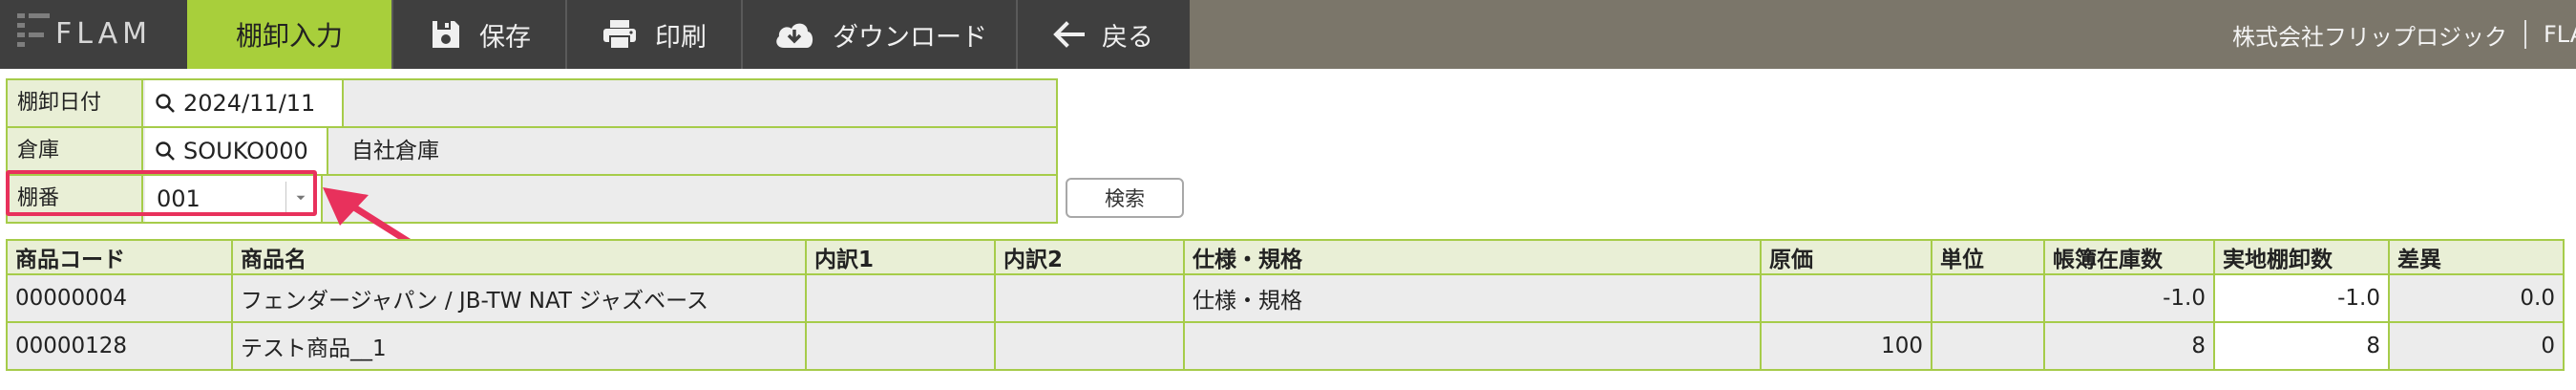 Image resolution: width=2576 pixels, height=390 pixels. What do you see at coordinates (653, 34) in the screenshot?
I see `print-button: 印刷` at bounding box center [653, 34].